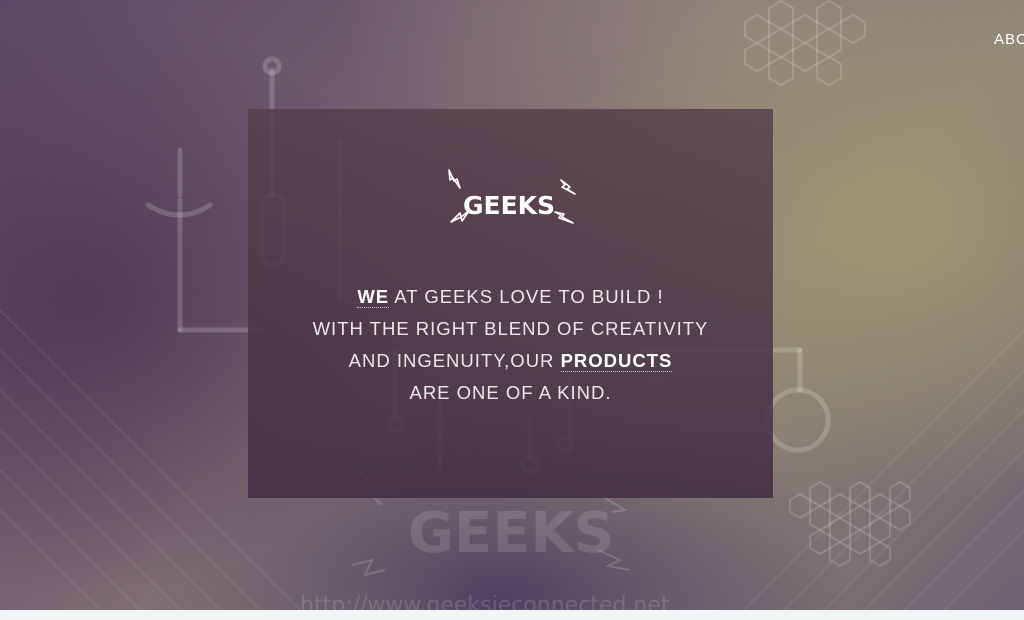 Image resolution: width=1024 pixels, height=620 pixels. What do you see at coordinates (511, 533) in the screenshot?
I see `background-watermark-logo: GEEKS` at bounding box center [511, 533].